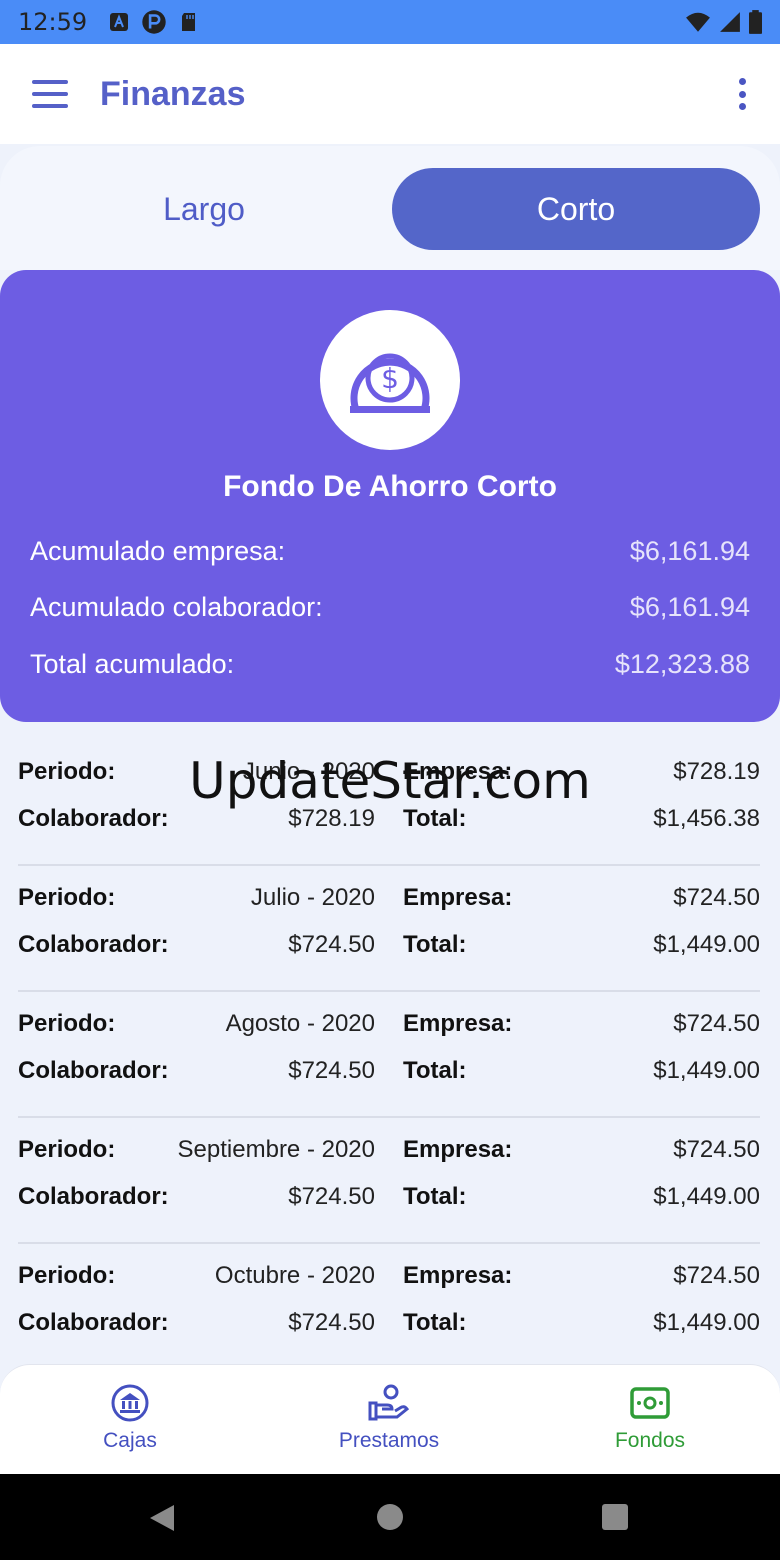 This screenshot has width=780, height=1560. Describe the element at coordinates (173, 93) in the screenshot. I see `page-title: Finanzas` at that location.